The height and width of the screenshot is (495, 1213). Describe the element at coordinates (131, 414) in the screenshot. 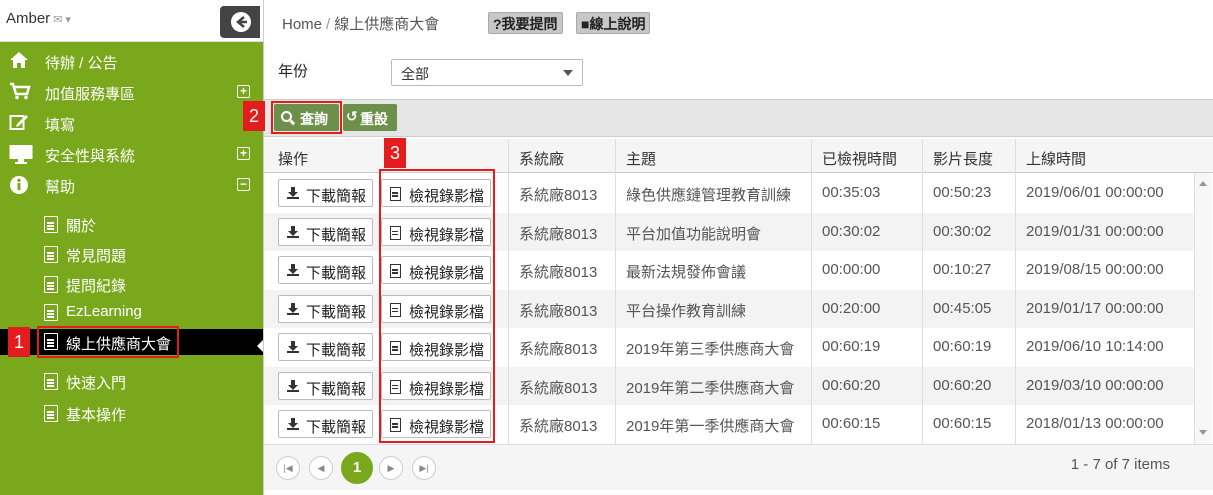

I see `sidebar-subitem-basic-operation: 基本操作` at that location.